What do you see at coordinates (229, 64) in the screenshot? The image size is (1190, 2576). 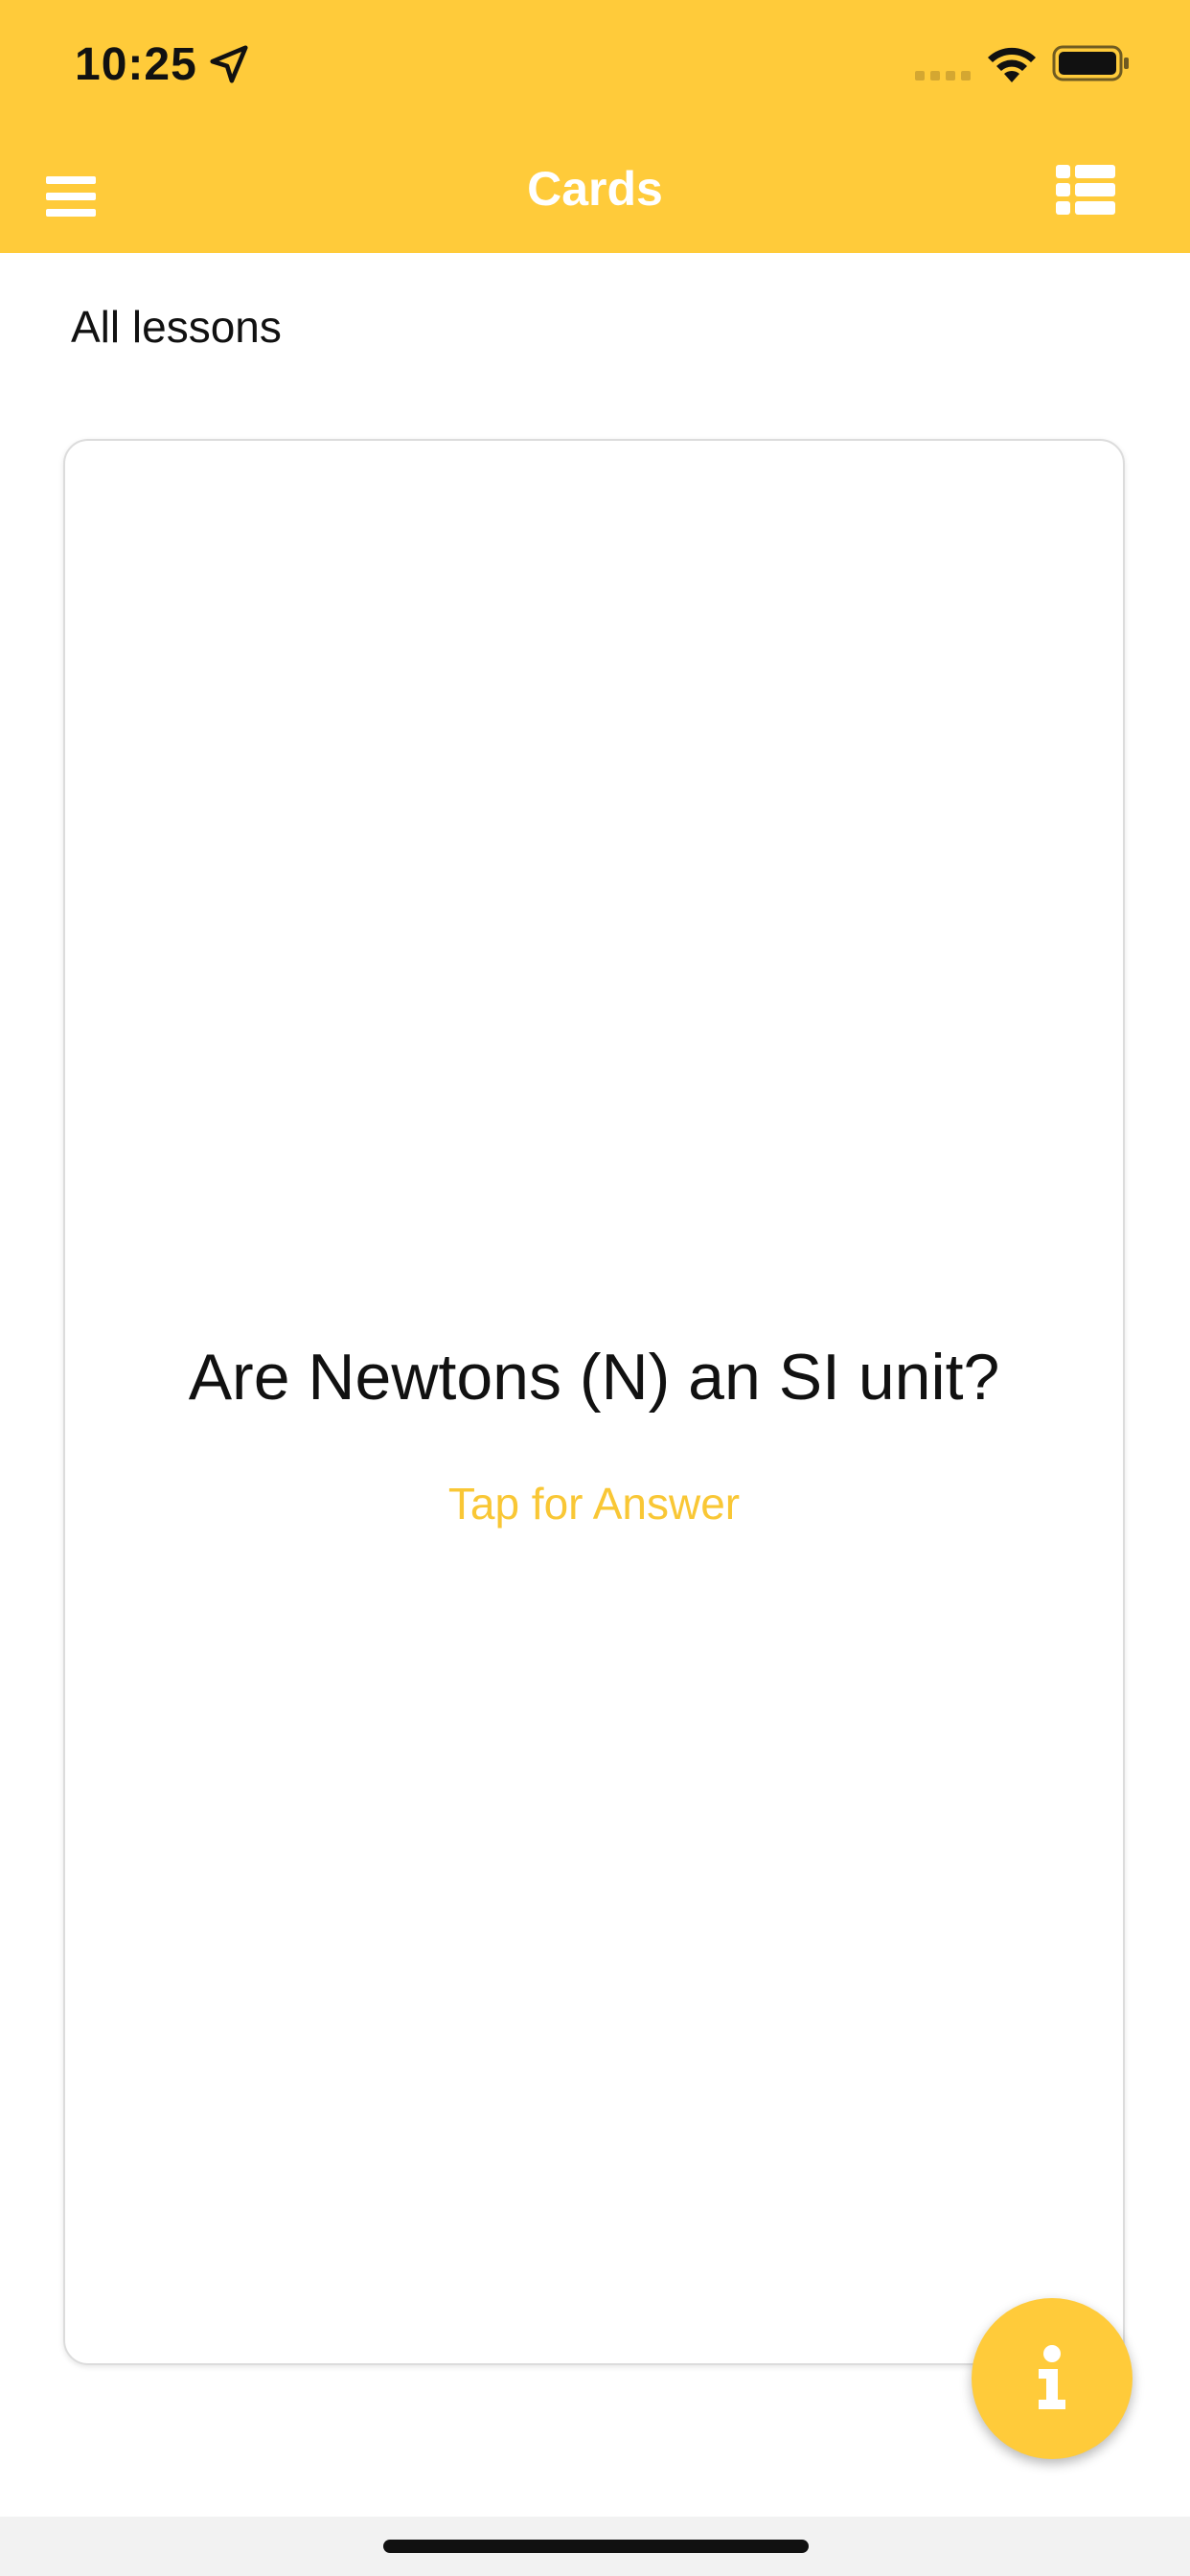 I see `location-arrow-icon` at bounding box center [229, 64].